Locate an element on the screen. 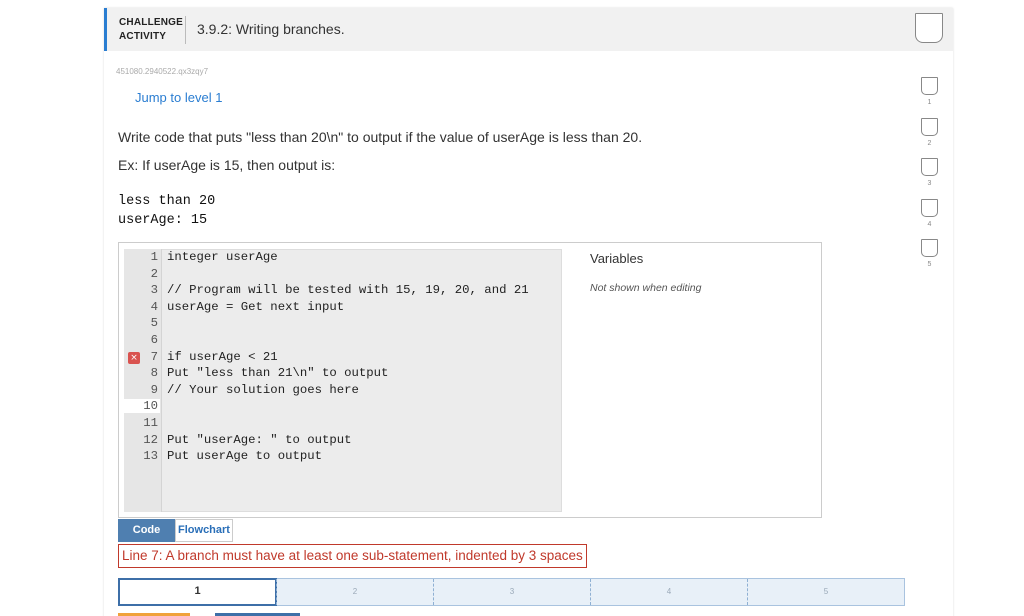 Image resolution: width=1024 pixels, height=616 pixels. line-number: 1 is located at coordinates (154, 257).